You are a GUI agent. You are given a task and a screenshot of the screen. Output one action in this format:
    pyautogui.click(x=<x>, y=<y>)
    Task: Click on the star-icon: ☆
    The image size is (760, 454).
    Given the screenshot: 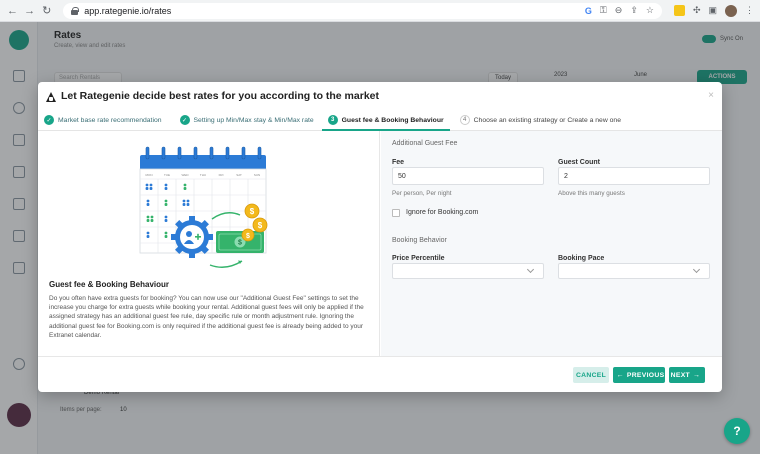 What is the action you would take?
    pyautogui.click(x=650, y=10)
    